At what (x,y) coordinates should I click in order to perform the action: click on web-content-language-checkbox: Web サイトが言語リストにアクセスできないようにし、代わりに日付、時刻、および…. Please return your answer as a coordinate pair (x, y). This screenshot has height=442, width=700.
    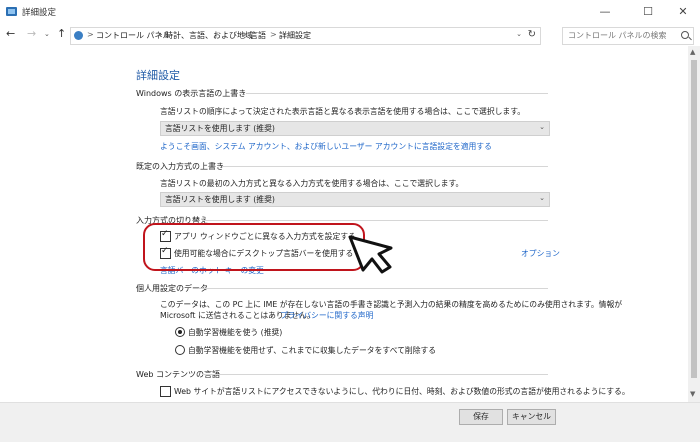
    Looking at the image, I should click on (395, 391).